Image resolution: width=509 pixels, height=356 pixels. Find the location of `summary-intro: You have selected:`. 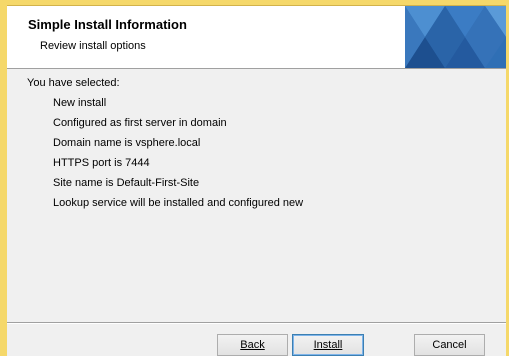

summary-intro: You have selected: is located at coordinates (73, 83).